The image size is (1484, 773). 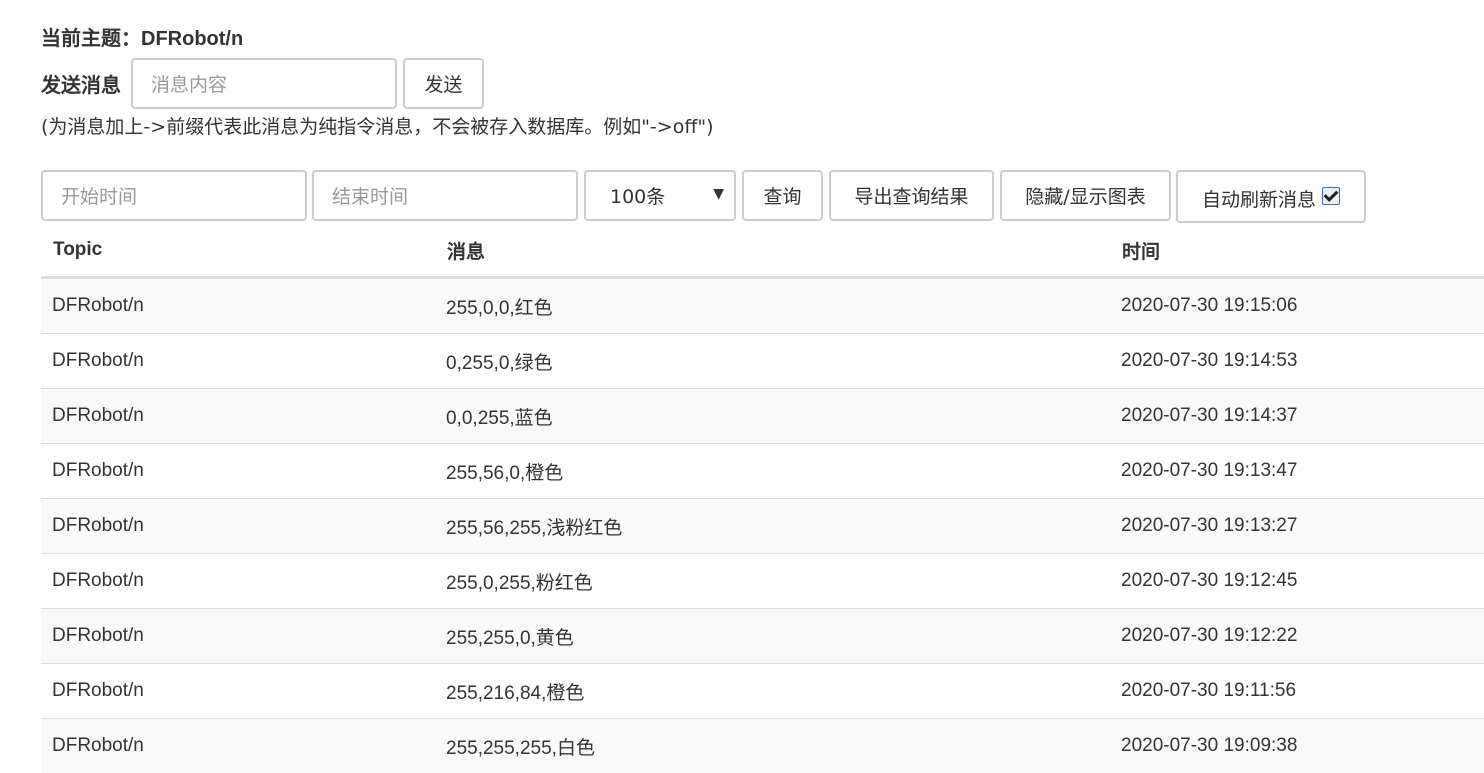 I want to click on table-header-row: Topic 消息 时间, so click(x=762, y=251).